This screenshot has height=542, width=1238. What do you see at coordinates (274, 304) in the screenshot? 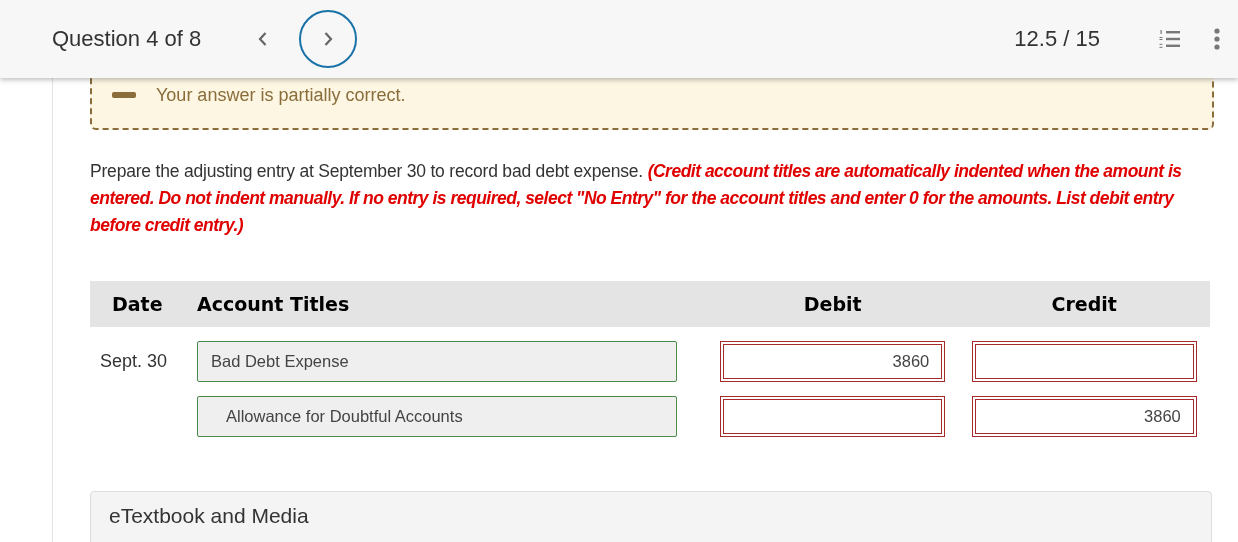
I see `column-header: Account Titles` at bounding box center [274, 304].